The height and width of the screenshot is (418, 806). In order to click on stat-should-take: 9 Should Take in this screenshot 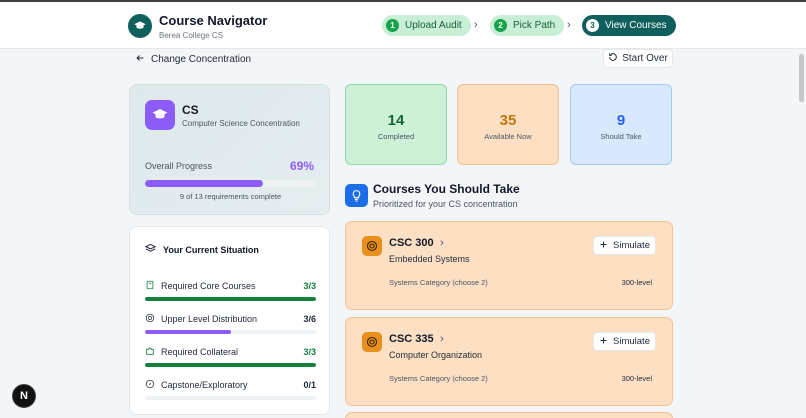, I will do `click(621, 124)`.